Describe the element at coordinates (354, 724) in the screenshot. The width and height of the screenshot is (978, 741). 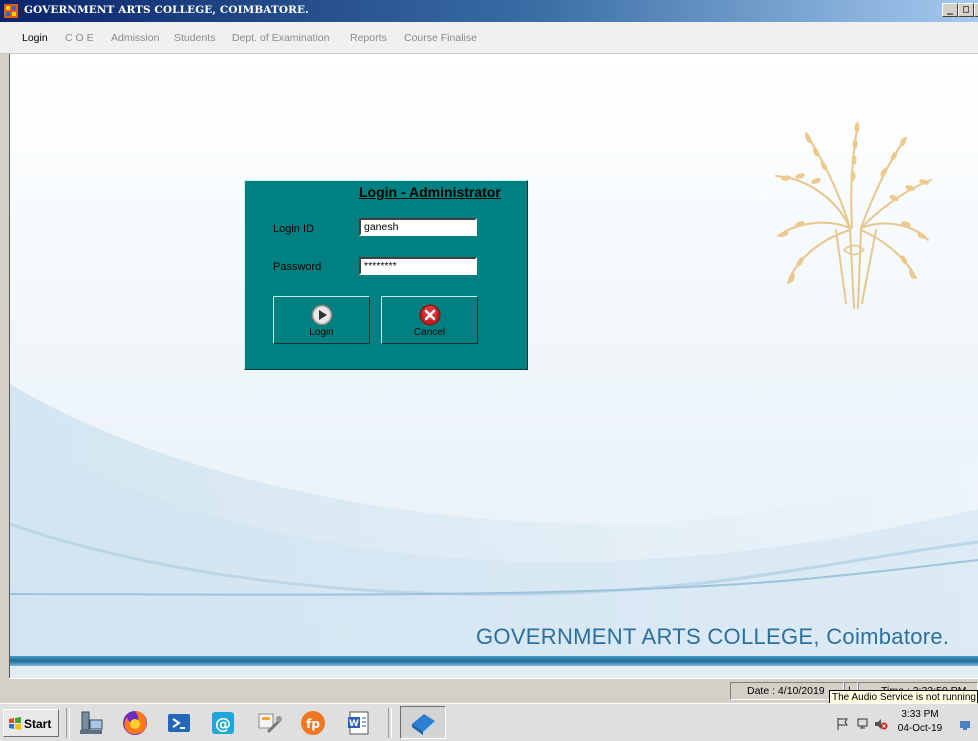
I see `svg-text: W` at that location.